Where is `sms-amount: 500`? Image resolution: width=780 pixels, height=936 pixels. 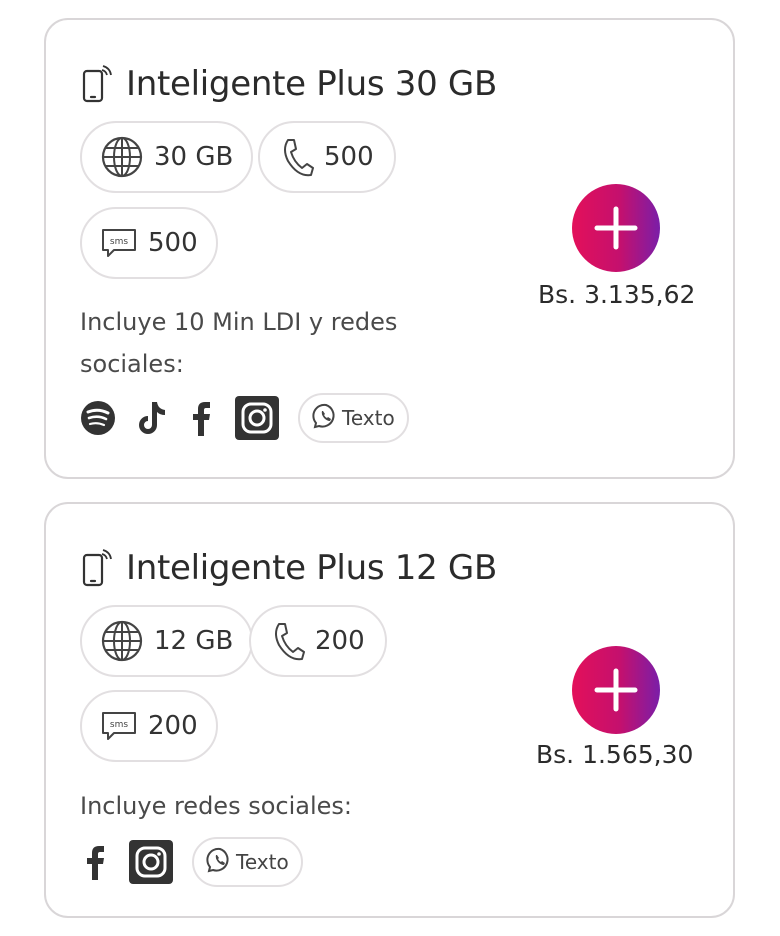 sms-amount: 500 is located at coordinates (173, 243).